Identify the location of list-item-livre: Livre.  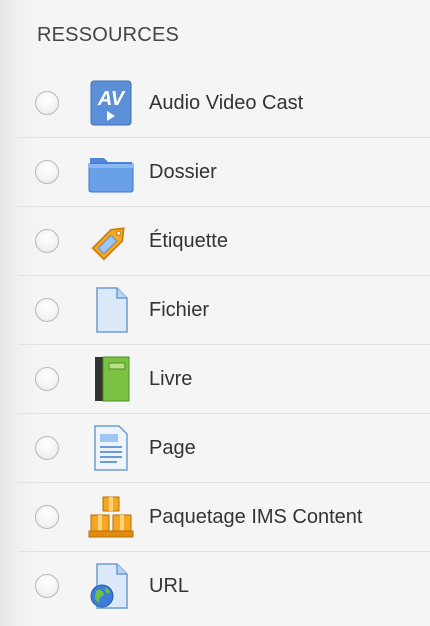
(224, 379).